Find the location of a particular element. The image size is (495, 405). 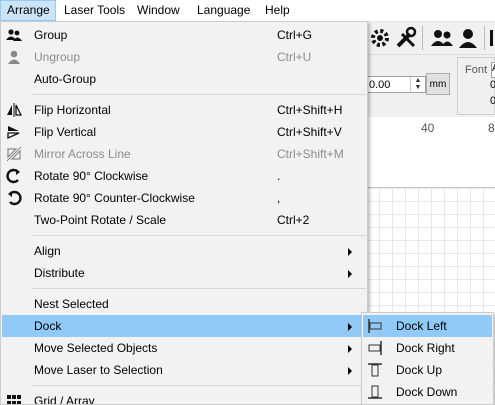

ruler-label: 40 is located at coordinates (428, 128).